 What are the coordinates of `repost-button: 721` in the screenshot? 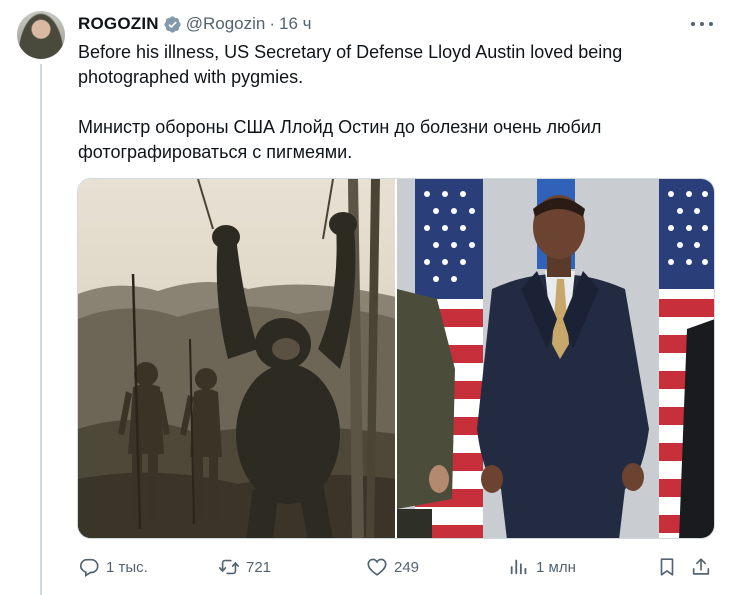 It's located at (244, 567).